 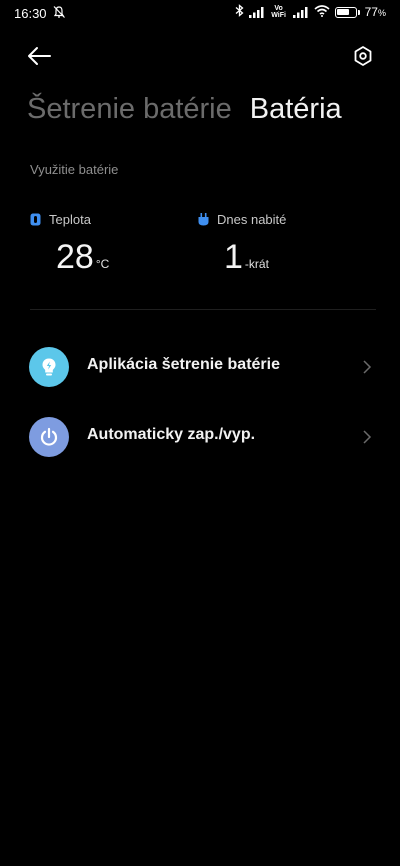 I want to click on battery-tip, so click(x=358, y=12).